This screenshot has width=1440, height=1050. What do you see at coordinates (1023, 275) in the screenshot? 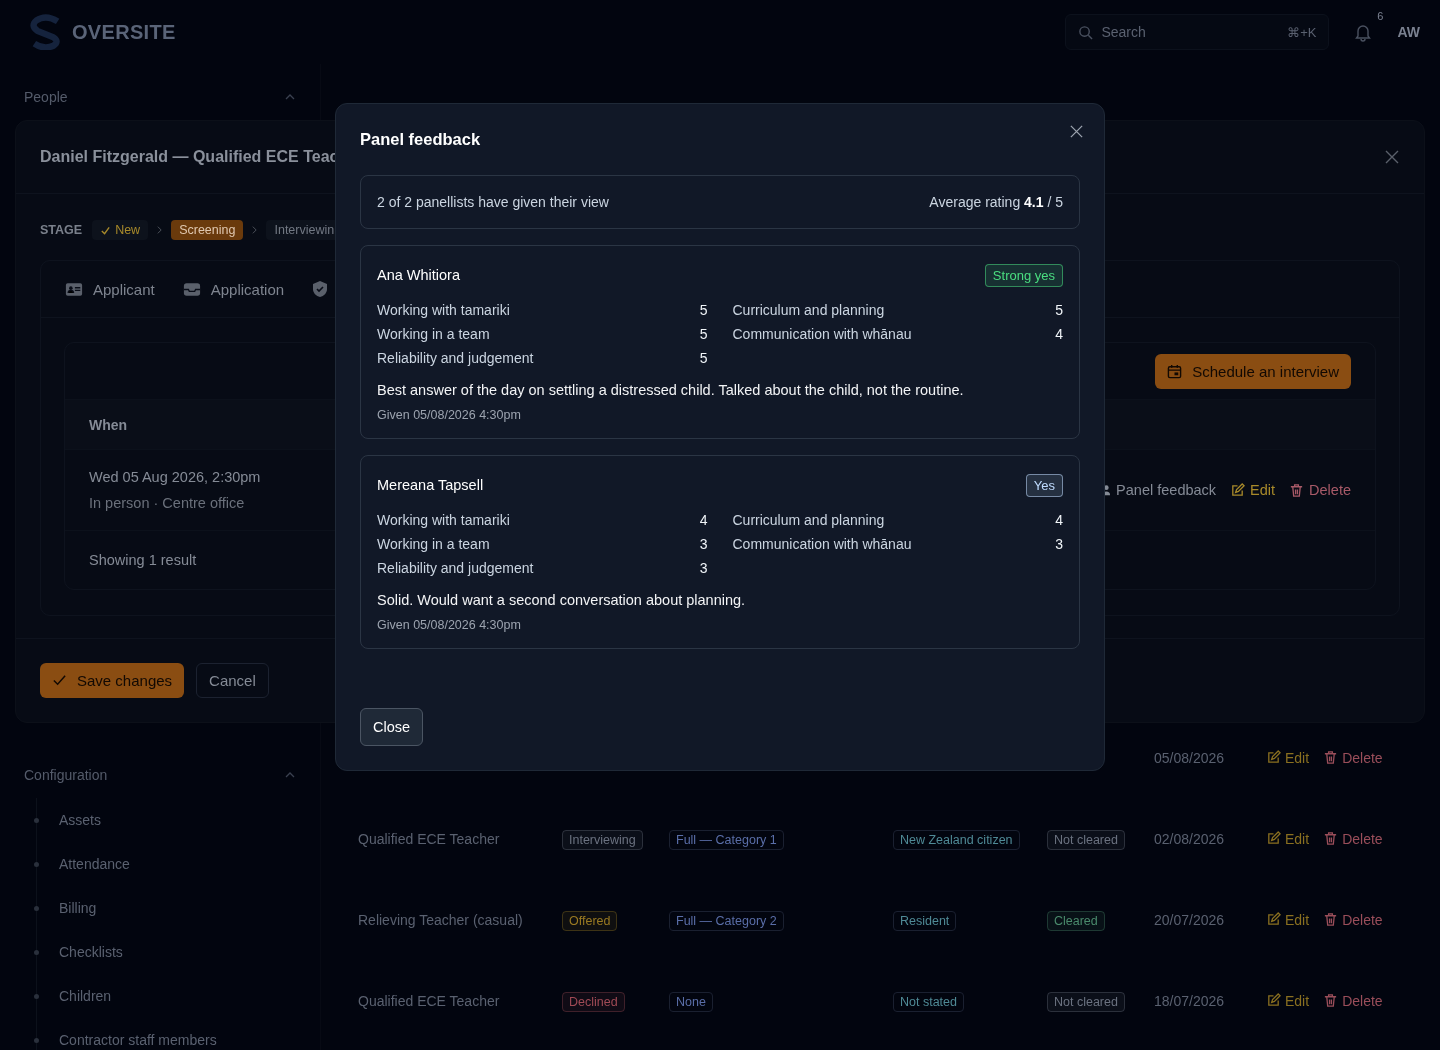
I see `verdict-tag: Strong yes` at bounding box center [1023, 275].